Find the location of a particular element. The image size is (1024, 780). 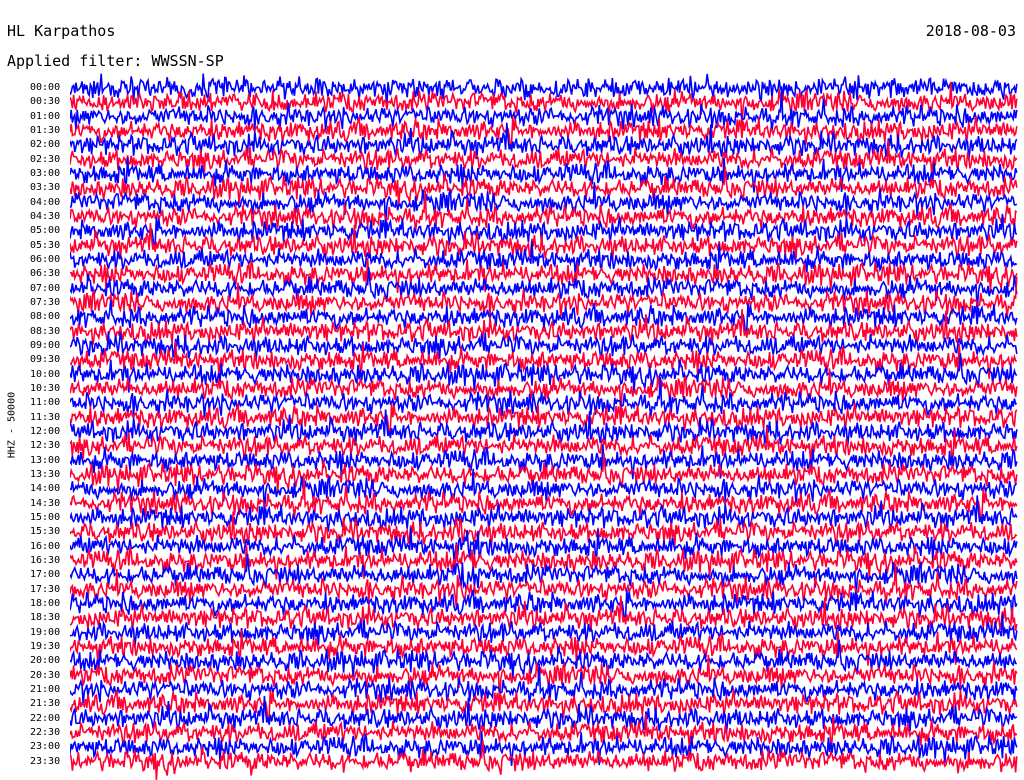

time-label: 16:00 is located at coordinates (45, 546).